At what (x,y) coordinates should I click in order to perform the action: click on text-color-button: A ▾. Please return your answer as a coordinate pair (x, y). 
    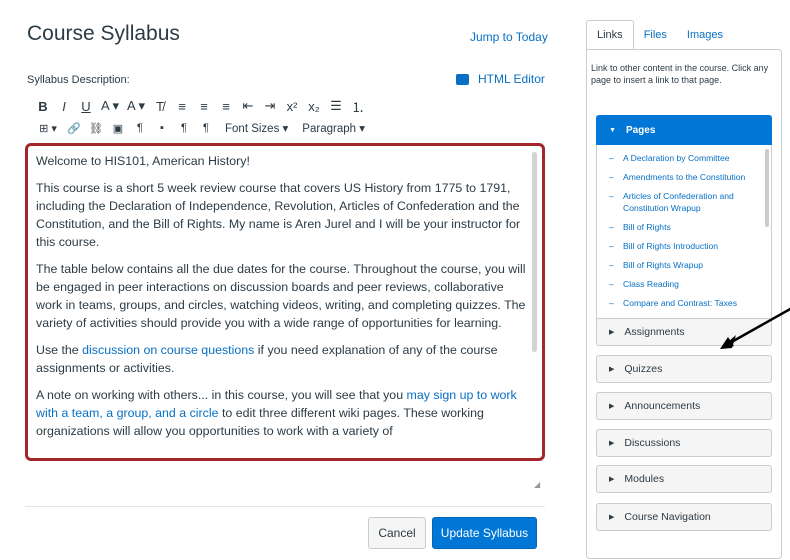
    Looking at the image, I should click on (110, 106).